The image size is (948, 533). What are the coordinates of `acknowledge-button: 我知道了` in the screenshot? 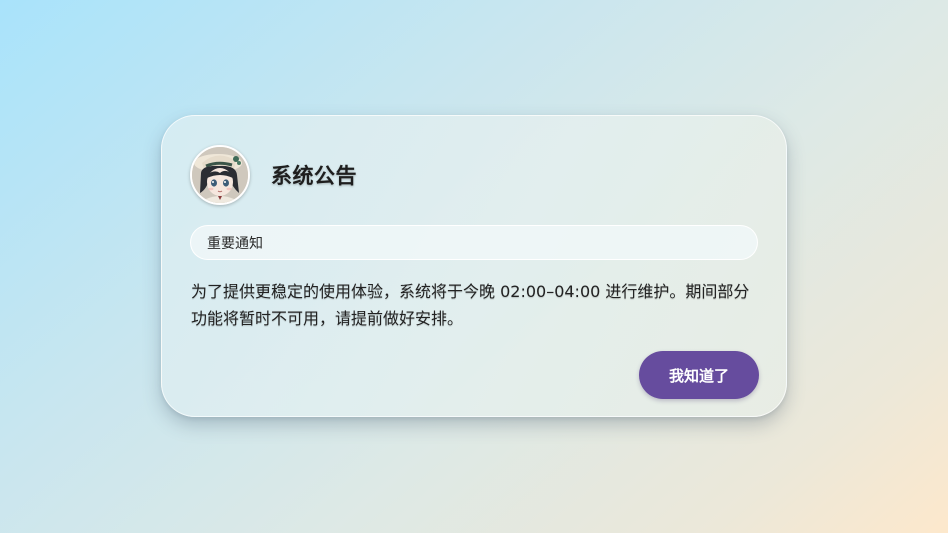 It's located at (699, 375).